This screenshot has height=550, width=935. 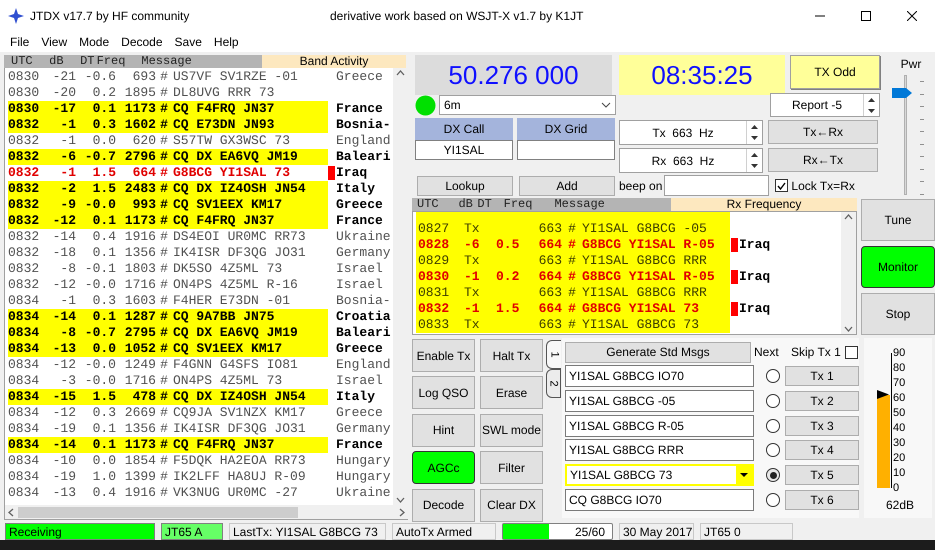 I want to click on tx-frequency-spin-box: Tx 663 Hz, so click(x=691, y=132).